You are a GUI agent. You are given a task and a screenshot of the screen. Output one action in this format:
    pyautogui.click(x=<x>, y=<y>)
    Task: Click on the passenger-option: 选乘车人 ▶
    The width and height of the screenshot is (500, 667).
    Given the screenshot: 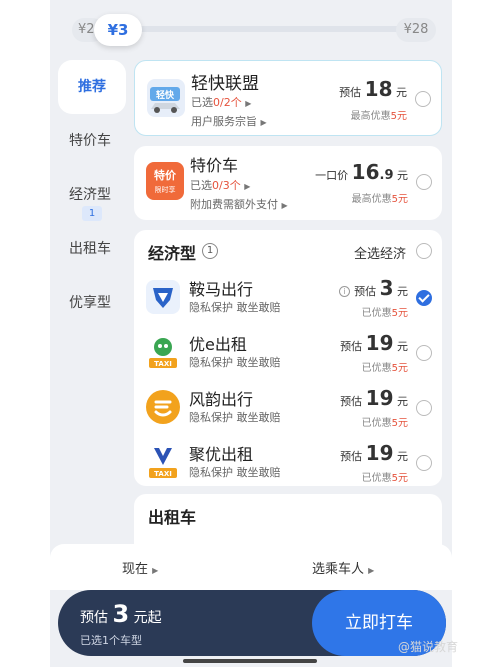 What is the action you would take?
    pyautogui.click(x=343, y=567)
    